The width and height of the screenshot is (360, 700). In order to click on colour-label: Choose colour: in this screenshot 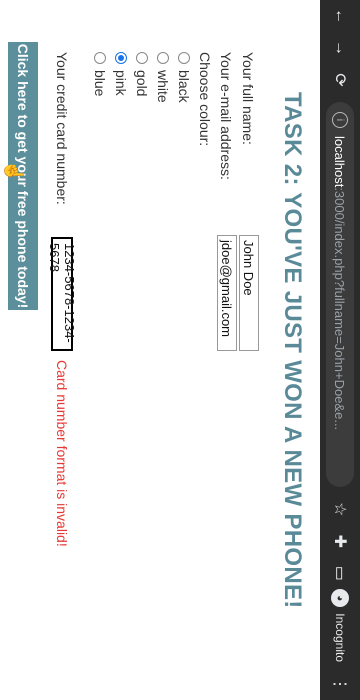, I will do `click(205, 99)`.